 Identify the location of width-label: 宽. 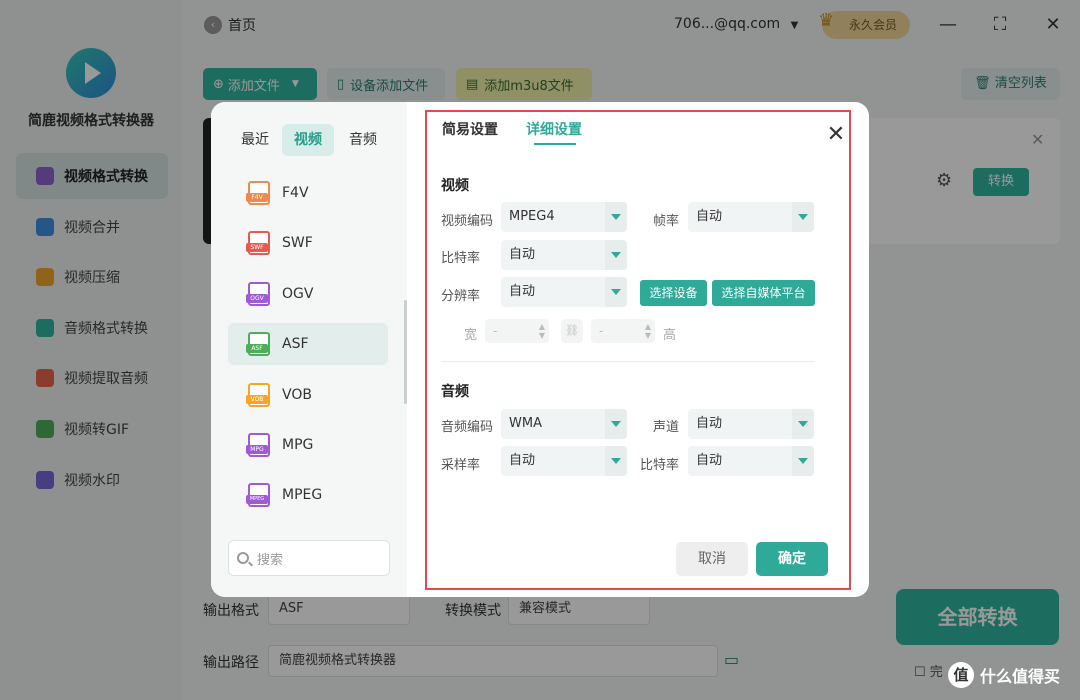
(471, 335).